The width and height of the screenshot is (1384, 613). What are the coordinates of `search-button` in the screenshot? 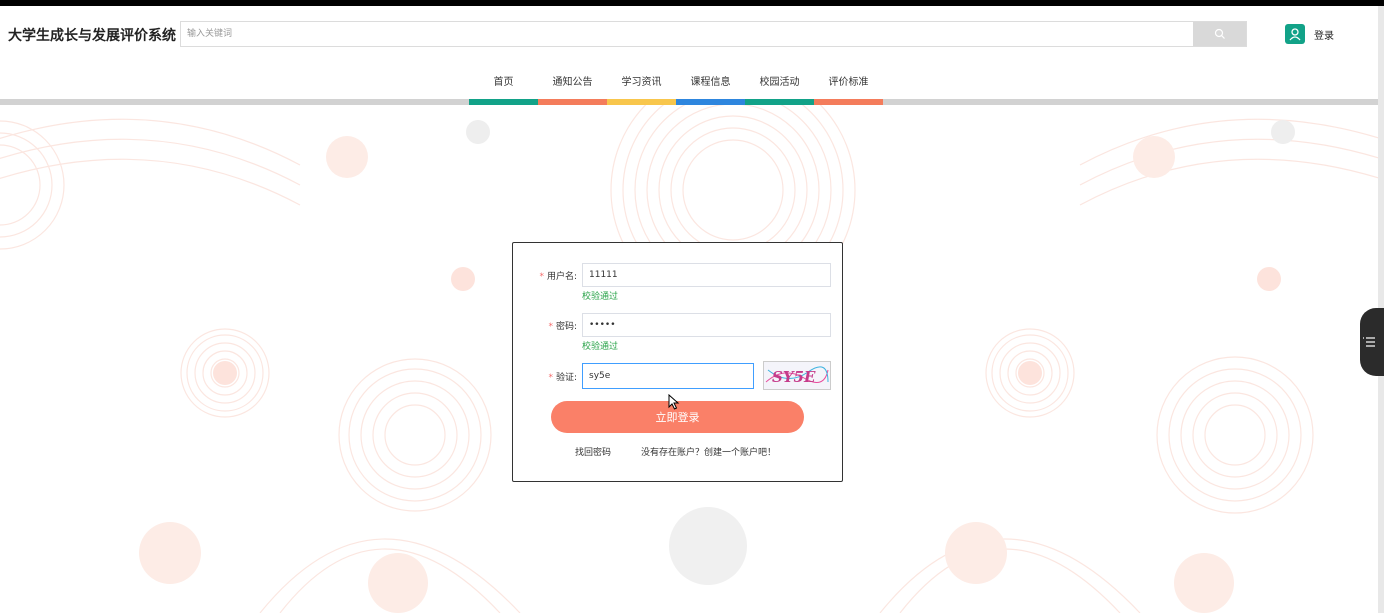 It's located at (1219, 34).